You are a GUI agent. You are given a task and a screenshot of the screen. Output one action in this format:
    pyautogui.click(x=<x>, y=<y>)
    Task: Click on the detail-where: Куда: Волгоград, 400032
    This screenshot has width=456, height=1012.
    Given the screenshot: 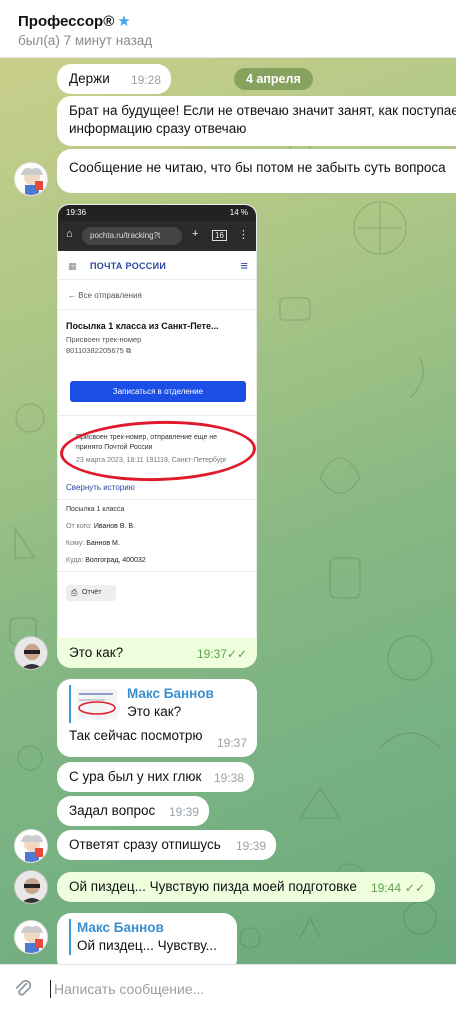 What is the action you would take?
    pyautogui.click(x=106, y=560)
    